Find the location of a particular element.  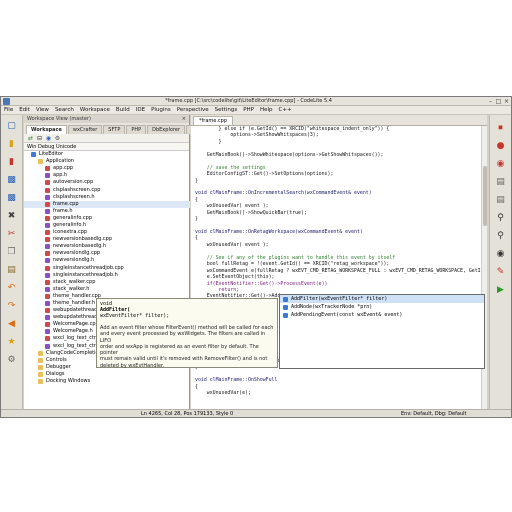

menu-item-ide: IDE is located at coordinates (140, 110).